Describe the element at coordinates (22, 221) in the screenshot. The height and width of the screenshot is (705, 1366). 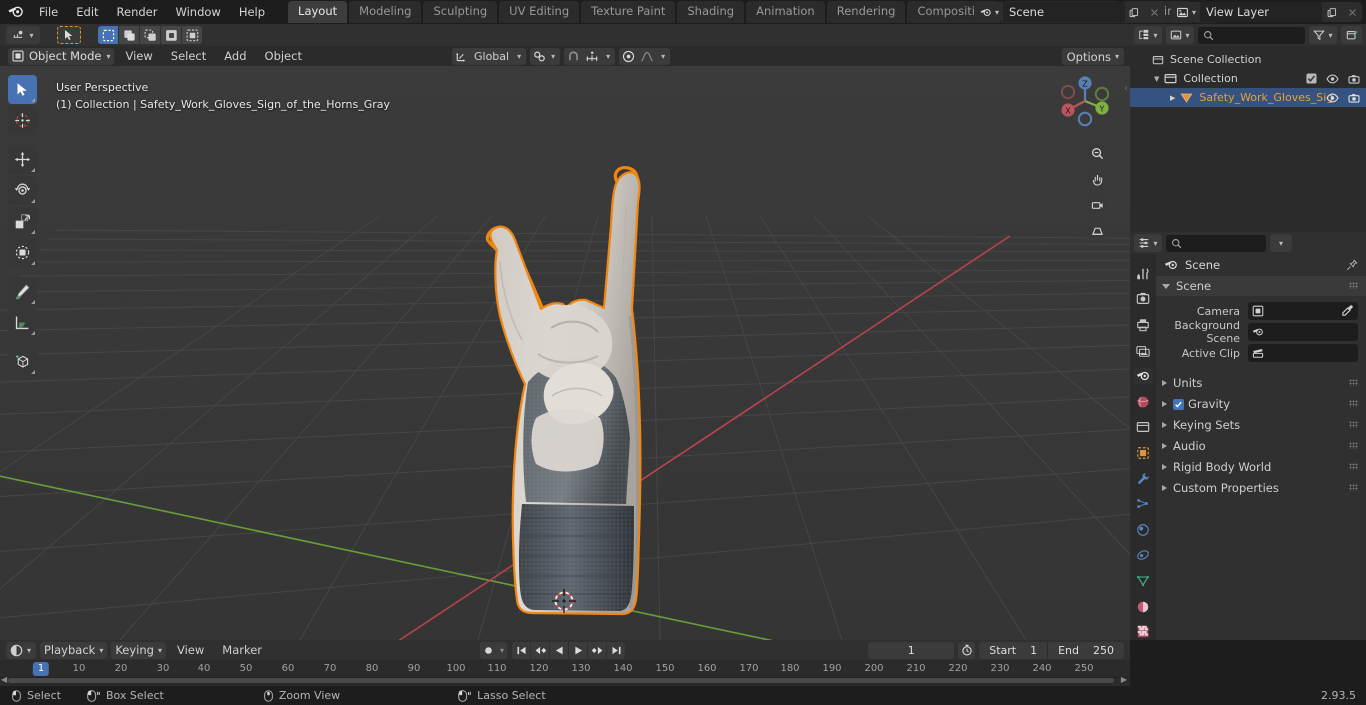
I see `scale-tool-icon` at that location.